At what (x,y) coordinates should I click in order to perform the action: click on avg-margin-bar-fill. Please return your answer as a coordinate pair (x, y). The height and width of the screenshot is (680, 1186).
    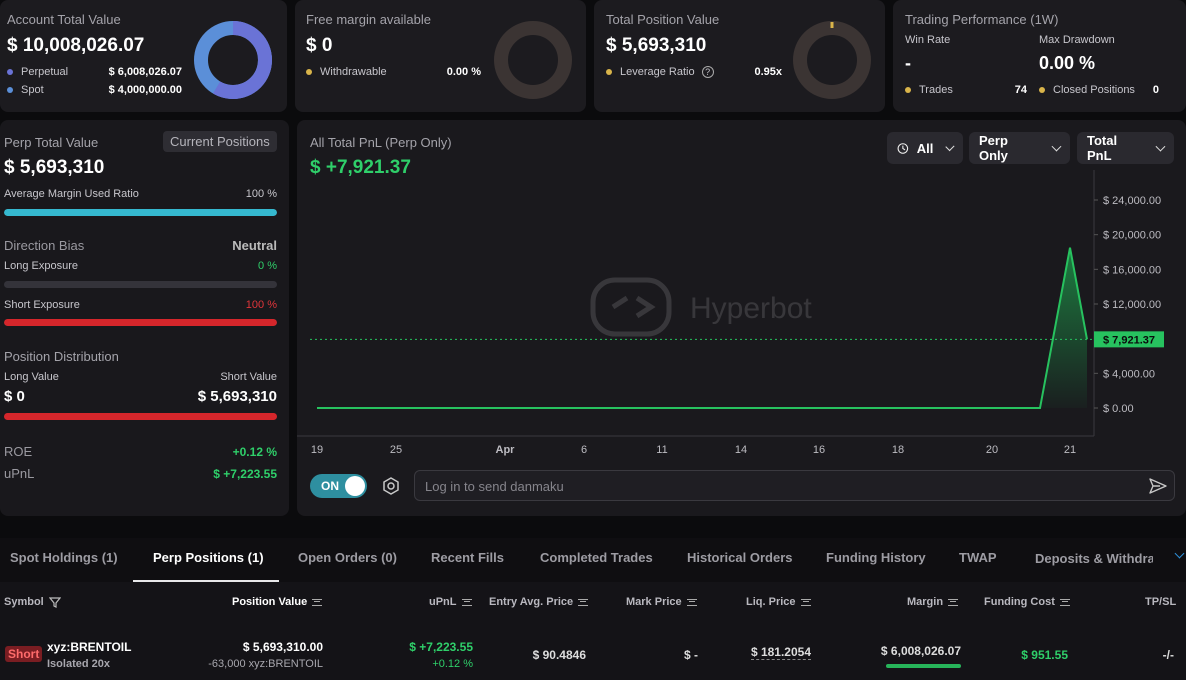
    Looking at the image, I should click on (140, 212).